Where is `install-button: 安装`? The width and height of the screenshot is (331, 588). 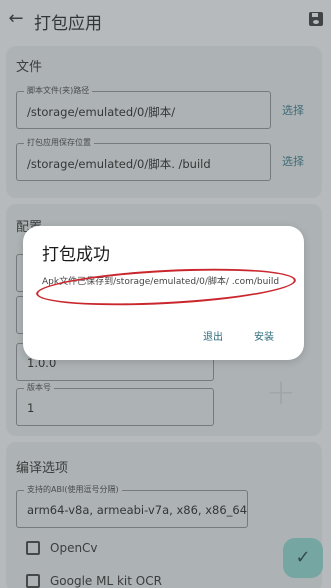 install-button: 安装 is located at coordinates (264, 335).